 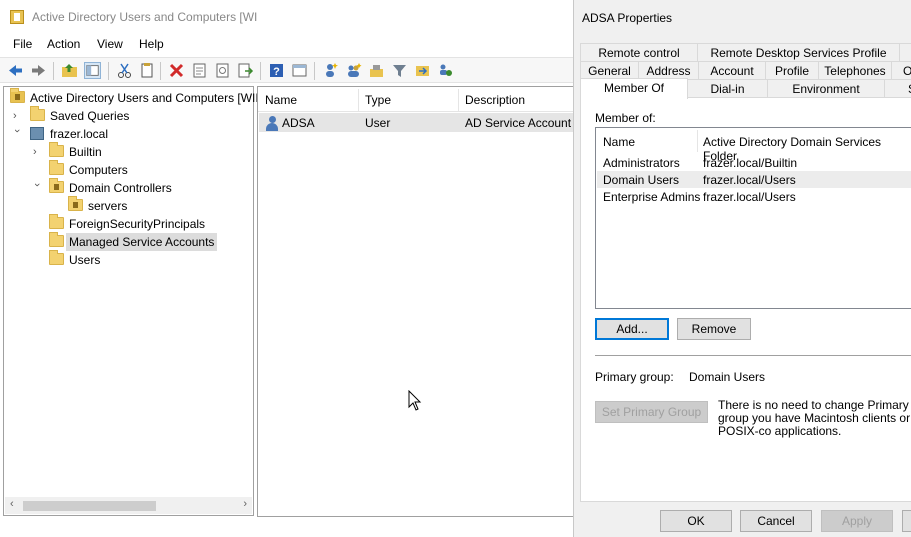 I want to click on help-icon: ?, so click(x=276, y=70).